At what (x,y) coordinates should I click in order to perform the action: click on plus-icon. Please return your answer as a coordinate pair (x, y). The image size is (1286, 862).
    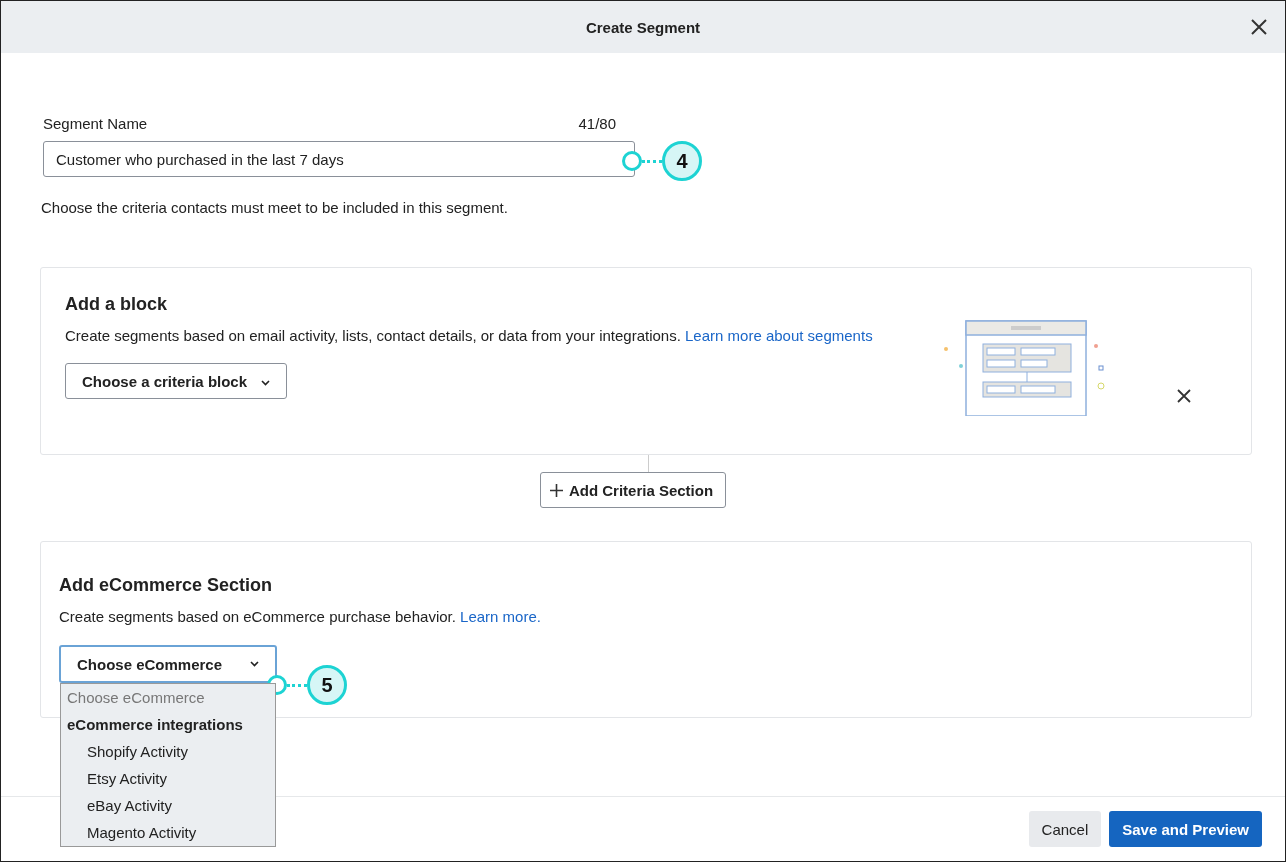
    Looking at the image, I should click on (556, 490).